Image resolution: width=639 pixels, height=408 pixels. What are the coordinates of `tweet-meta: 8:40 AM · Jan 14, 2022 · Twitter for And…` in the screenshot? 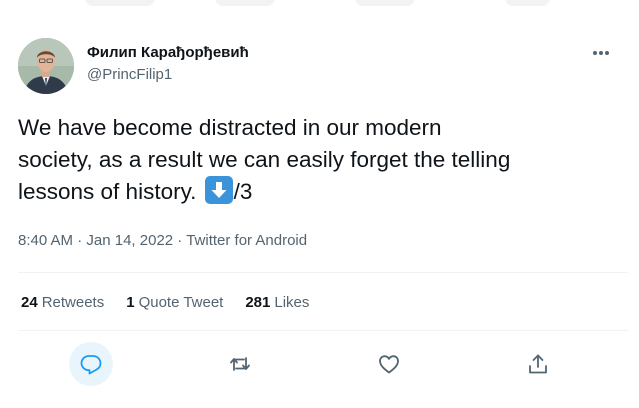 It's located at (162, 240).